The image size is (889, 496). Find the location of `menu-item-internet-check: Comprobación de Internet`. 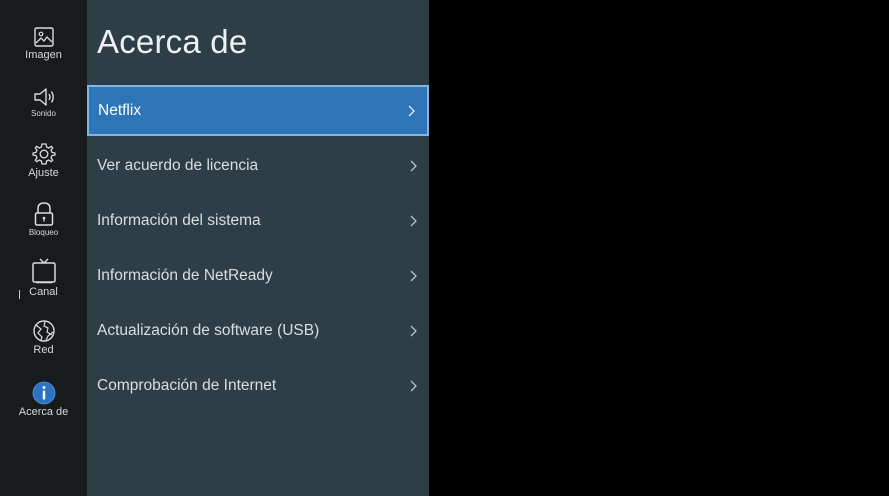

menu-item-internet-check: Comprobación de Internet is located at coordinates (258, 385).